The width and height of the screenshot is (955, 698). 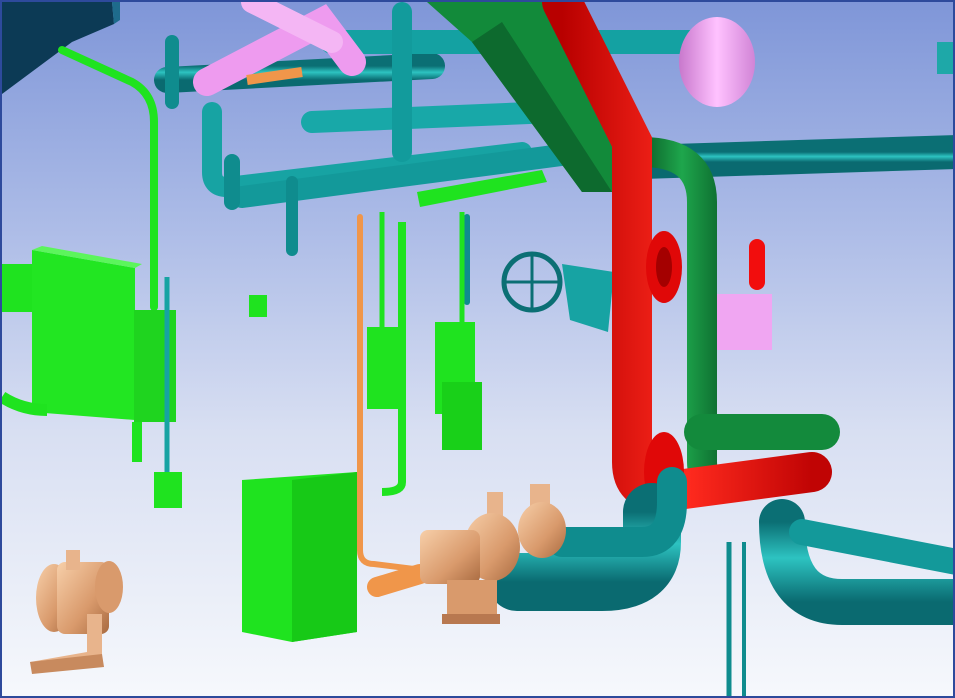 What do you see at coordinates (945, 58) in the screenshot?
I see `equipment-block-top-right` at bounding box center [945, 58].